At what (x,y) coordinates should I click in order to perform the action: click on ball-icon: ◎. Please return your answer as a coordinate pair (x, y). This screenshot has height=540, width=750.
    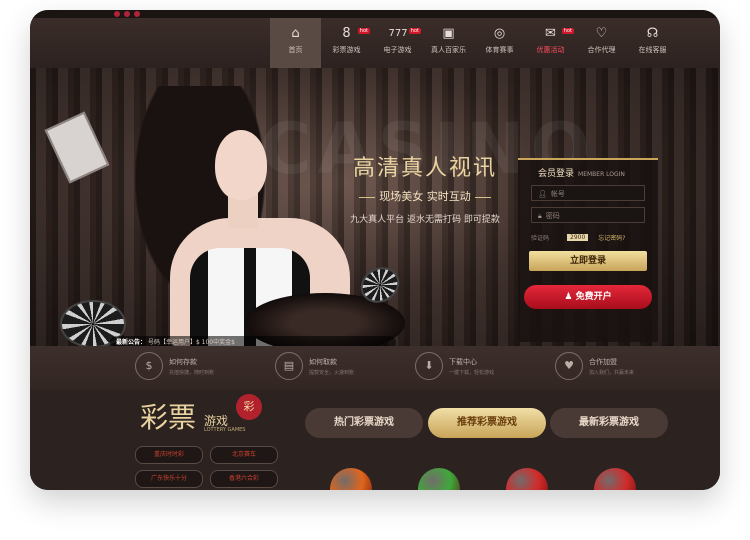
    Looking at the image, I should click on (499, 33).